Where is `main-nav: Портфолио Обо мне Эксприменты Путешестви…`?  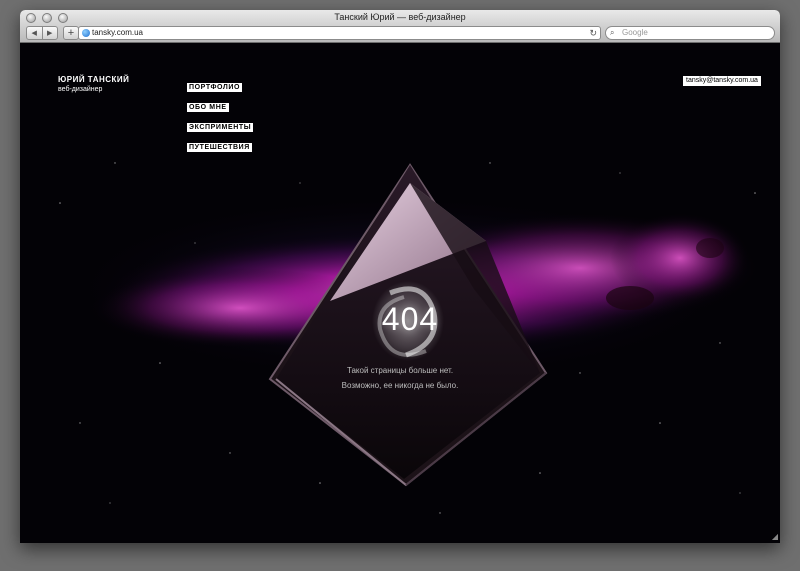
main-nav: Портфолио Обо мне Эксприменты Путешестви… is located at coordinates (220, 116).